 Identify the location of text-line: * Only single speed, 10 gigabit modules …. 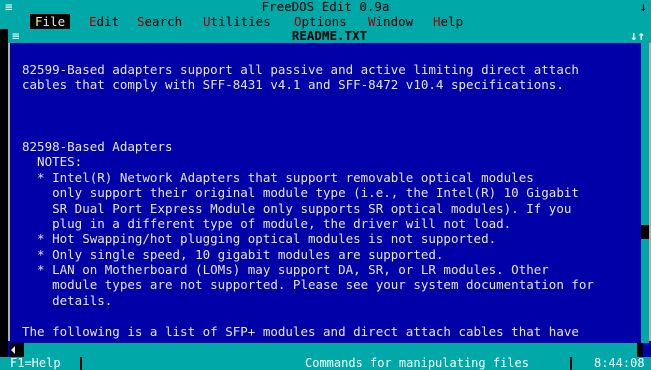
(233, 254).